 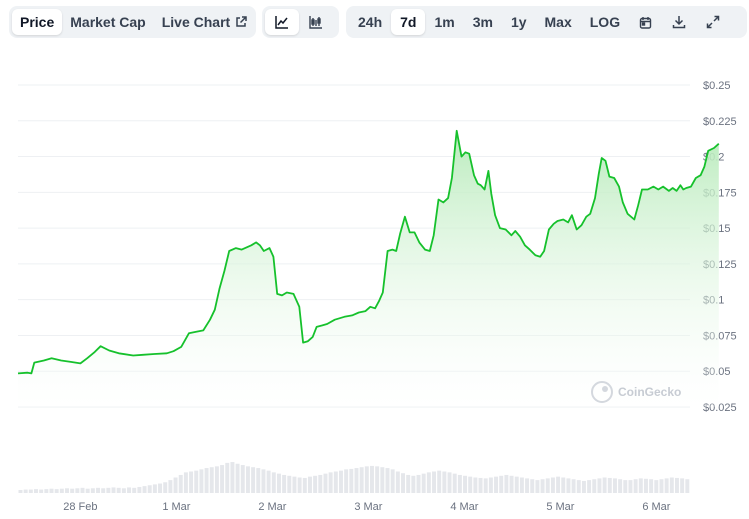 I want to click on x-tick-label: 3 Mar, so click(x=368, y=507).